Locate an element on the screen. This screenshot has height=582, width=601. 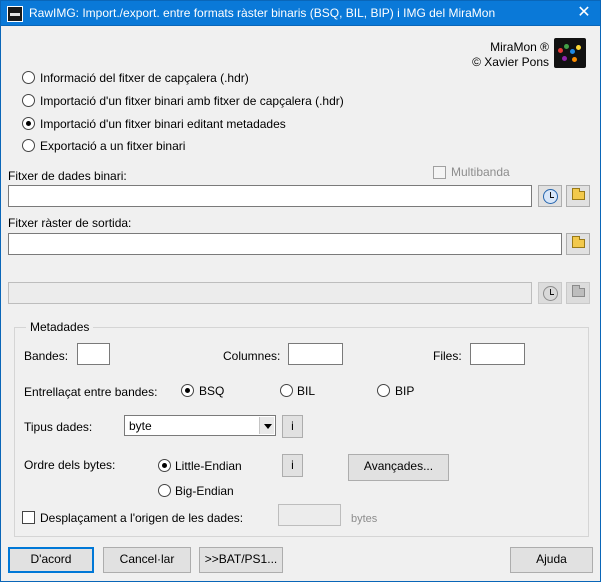
little-endian-label: Little-Endian is located at coordinates (208, 466).